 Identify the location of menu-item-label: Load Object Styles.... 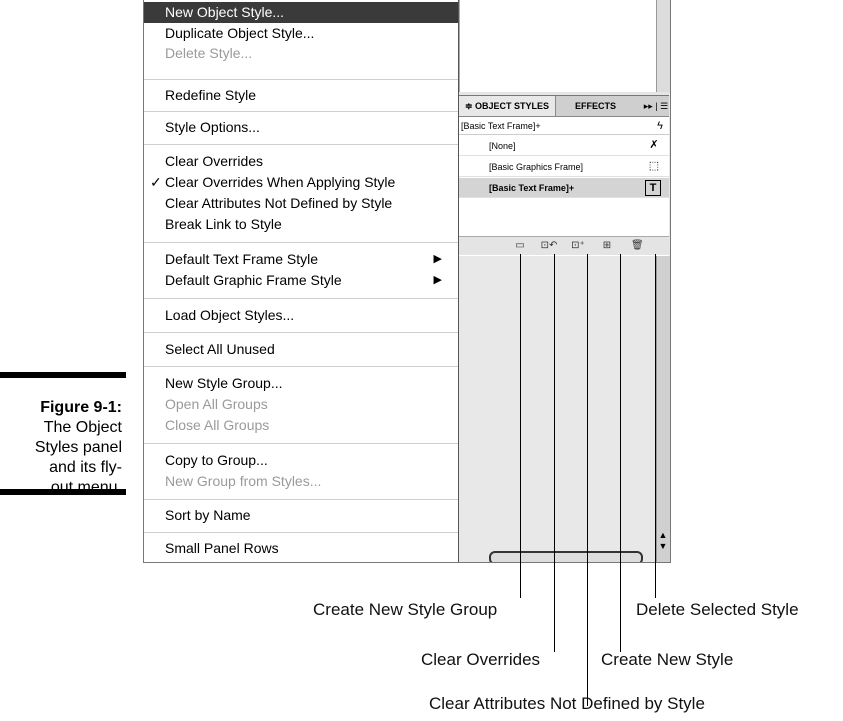
(230, 315).